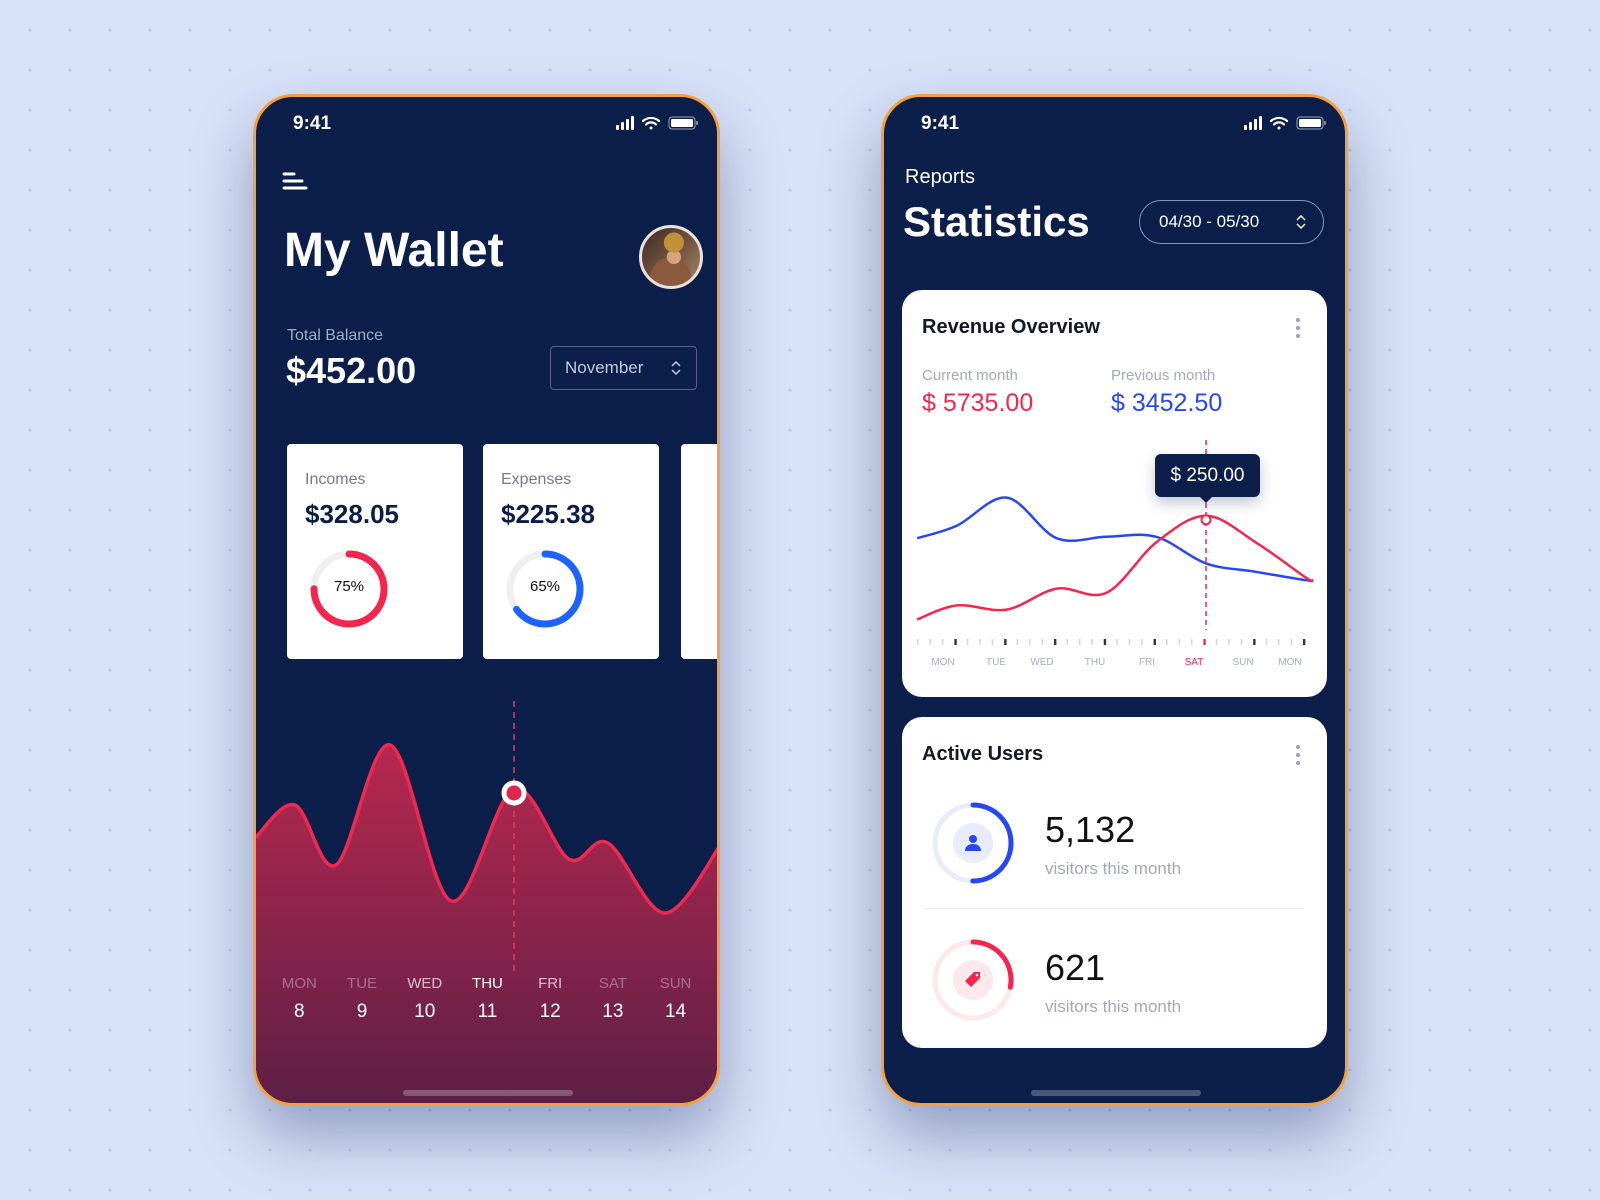 This screenshot has height=1200, width=1600. I want to click on day-tue: TUE 9, so click(362, 999).